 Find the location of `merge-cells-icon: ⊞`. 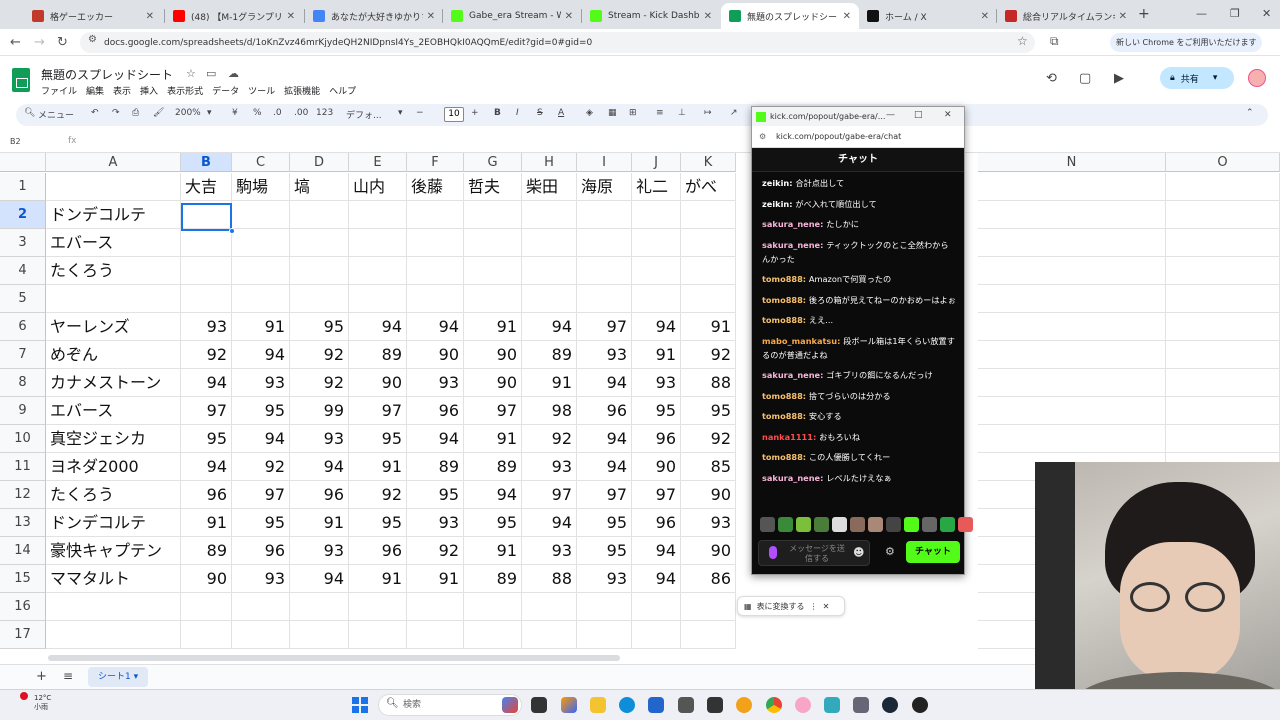

merge-cells-icon: ⊞ is located at coordinates (633, 113).